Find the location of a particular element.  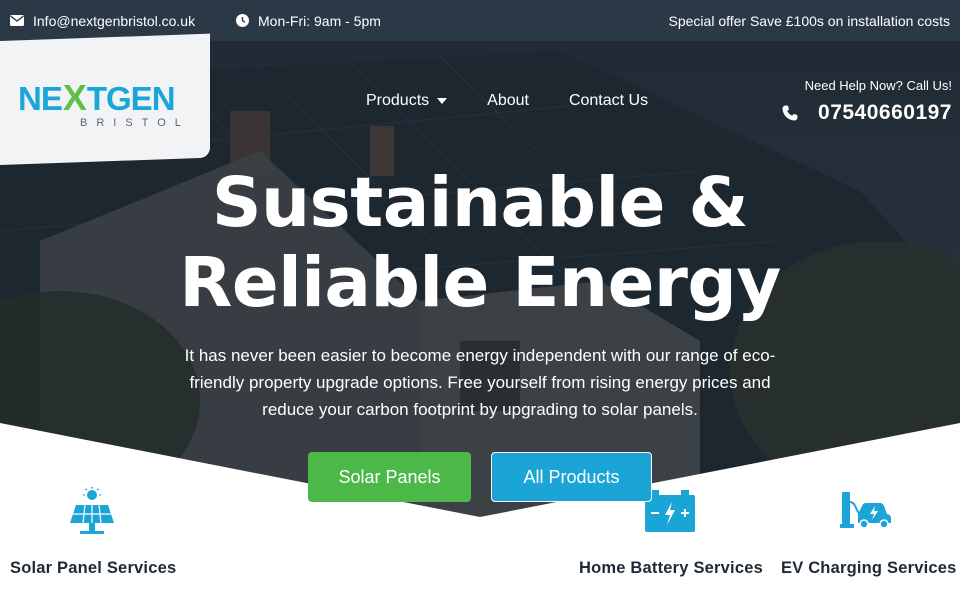

logo-text-left: NE is located at coordinates (40, 98).